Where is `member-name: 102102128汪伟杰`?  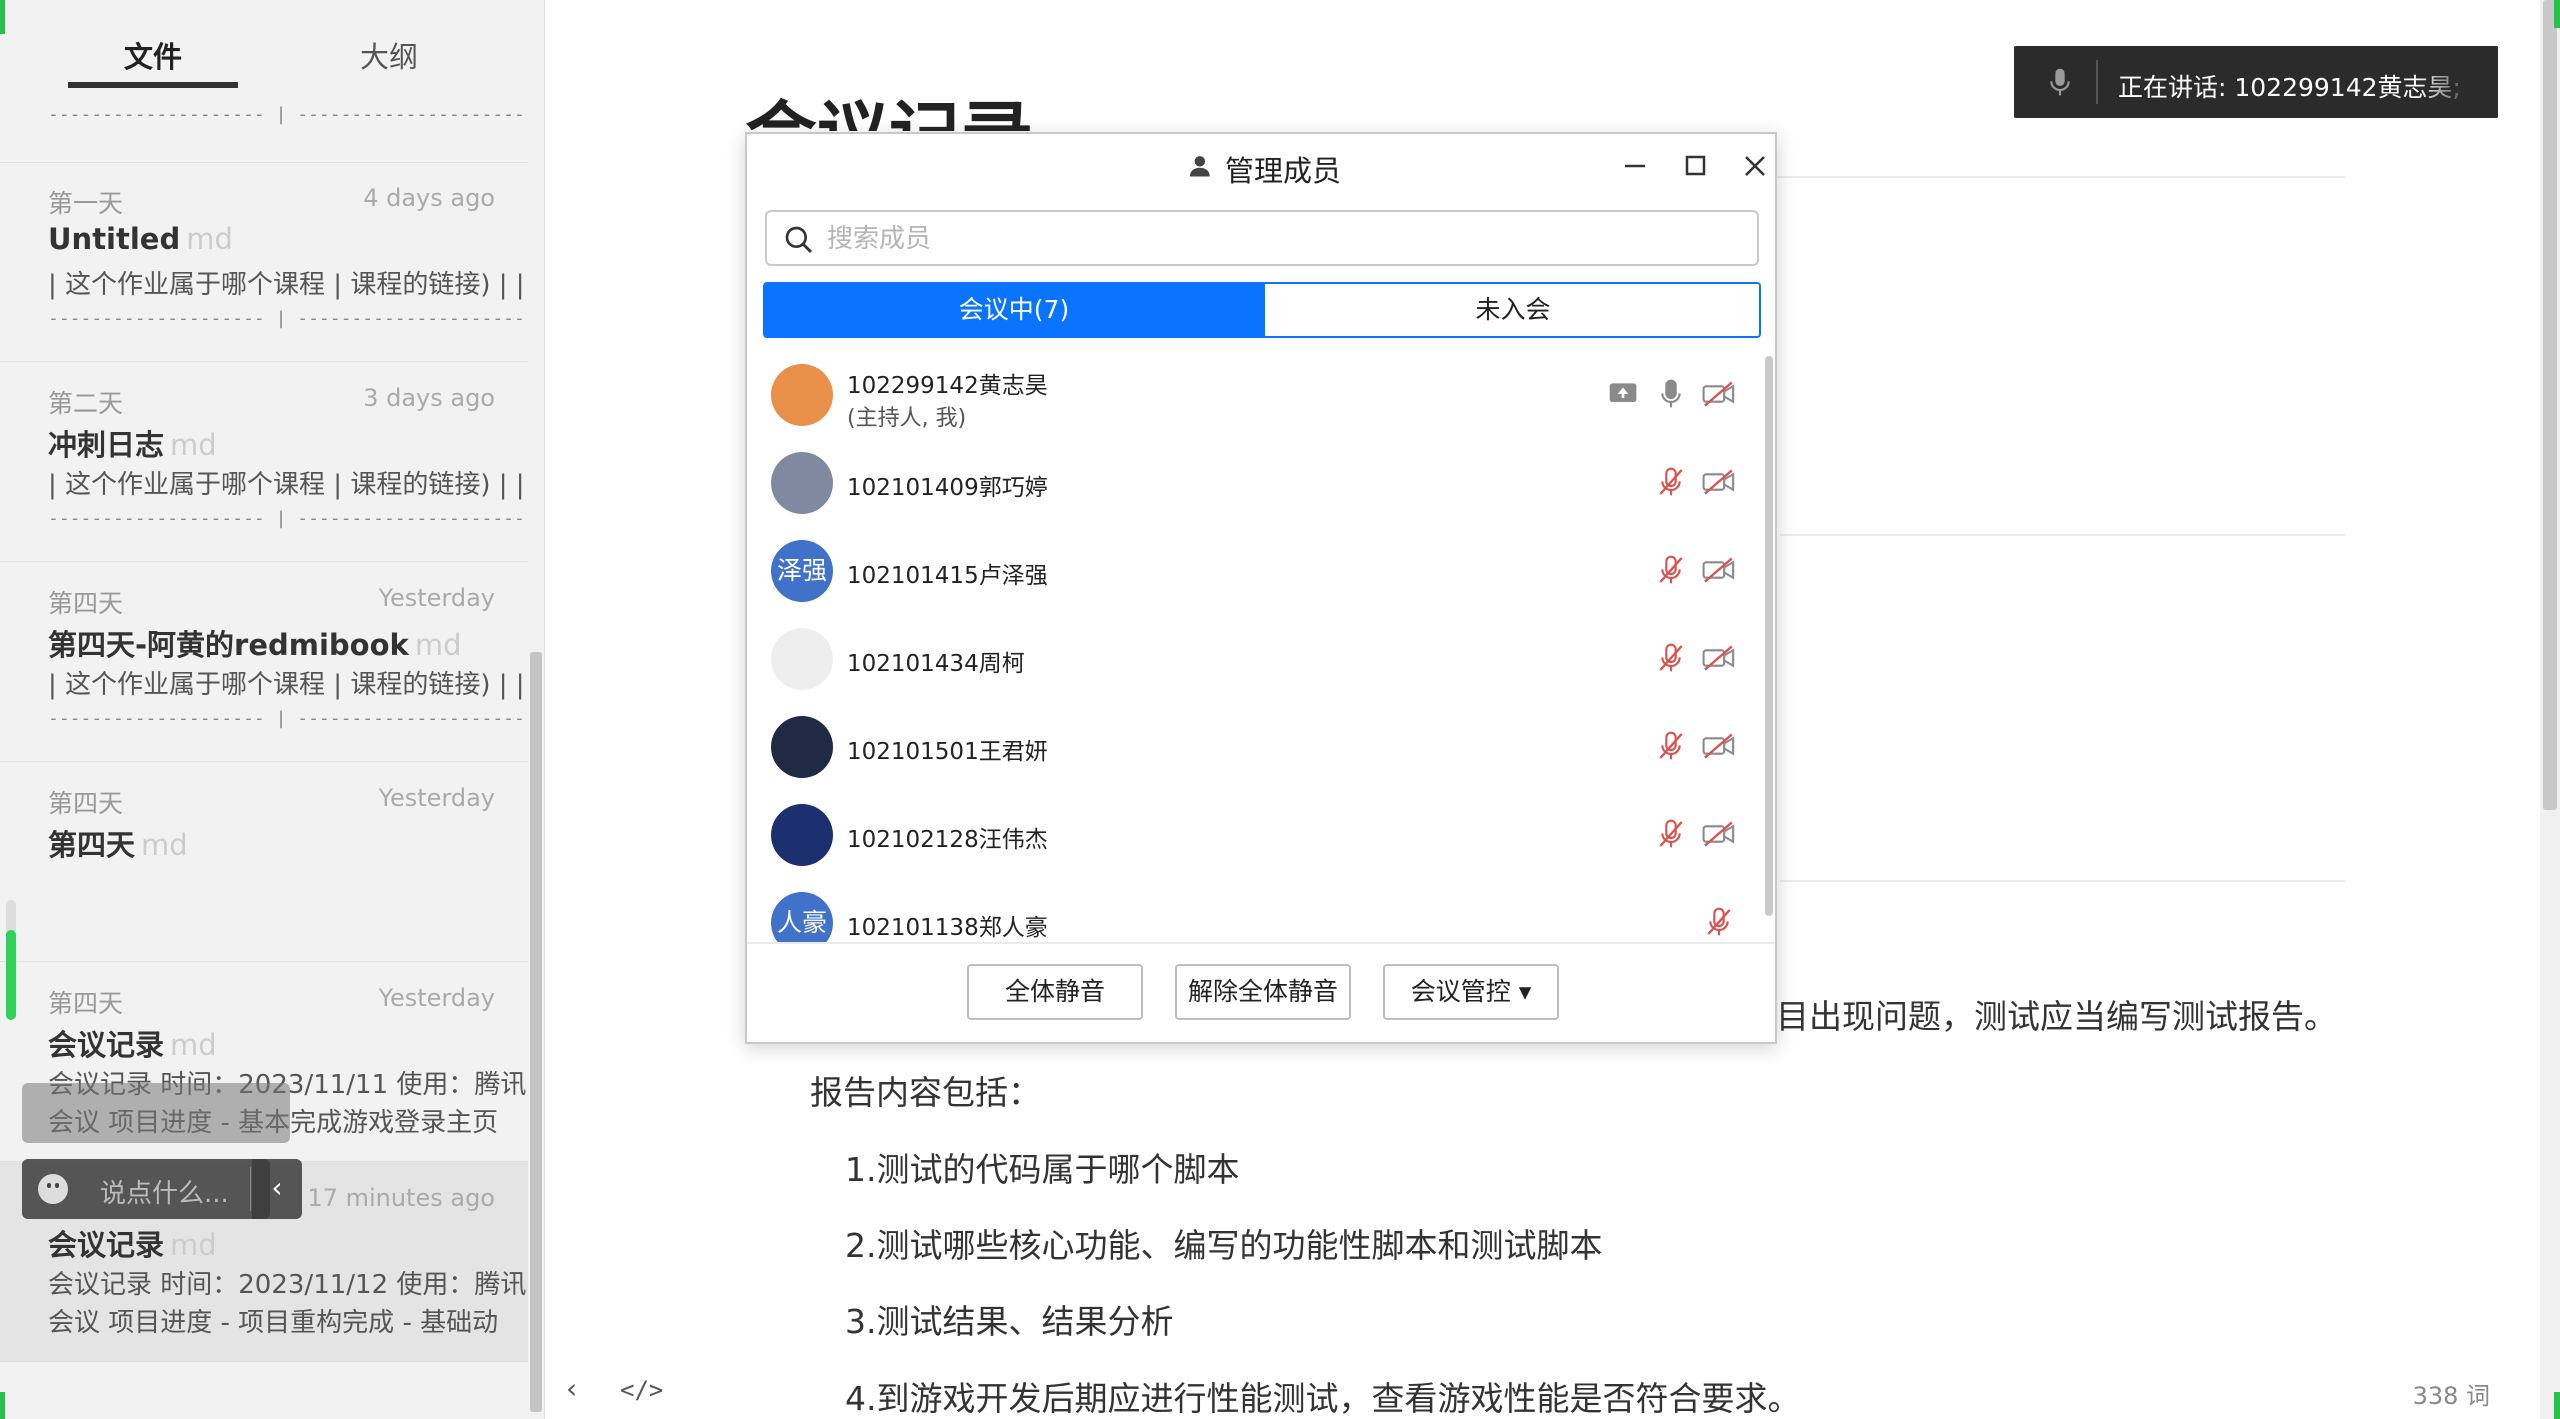 member-name: 102102128汪伟杰 is located at coordinates (947, 840).